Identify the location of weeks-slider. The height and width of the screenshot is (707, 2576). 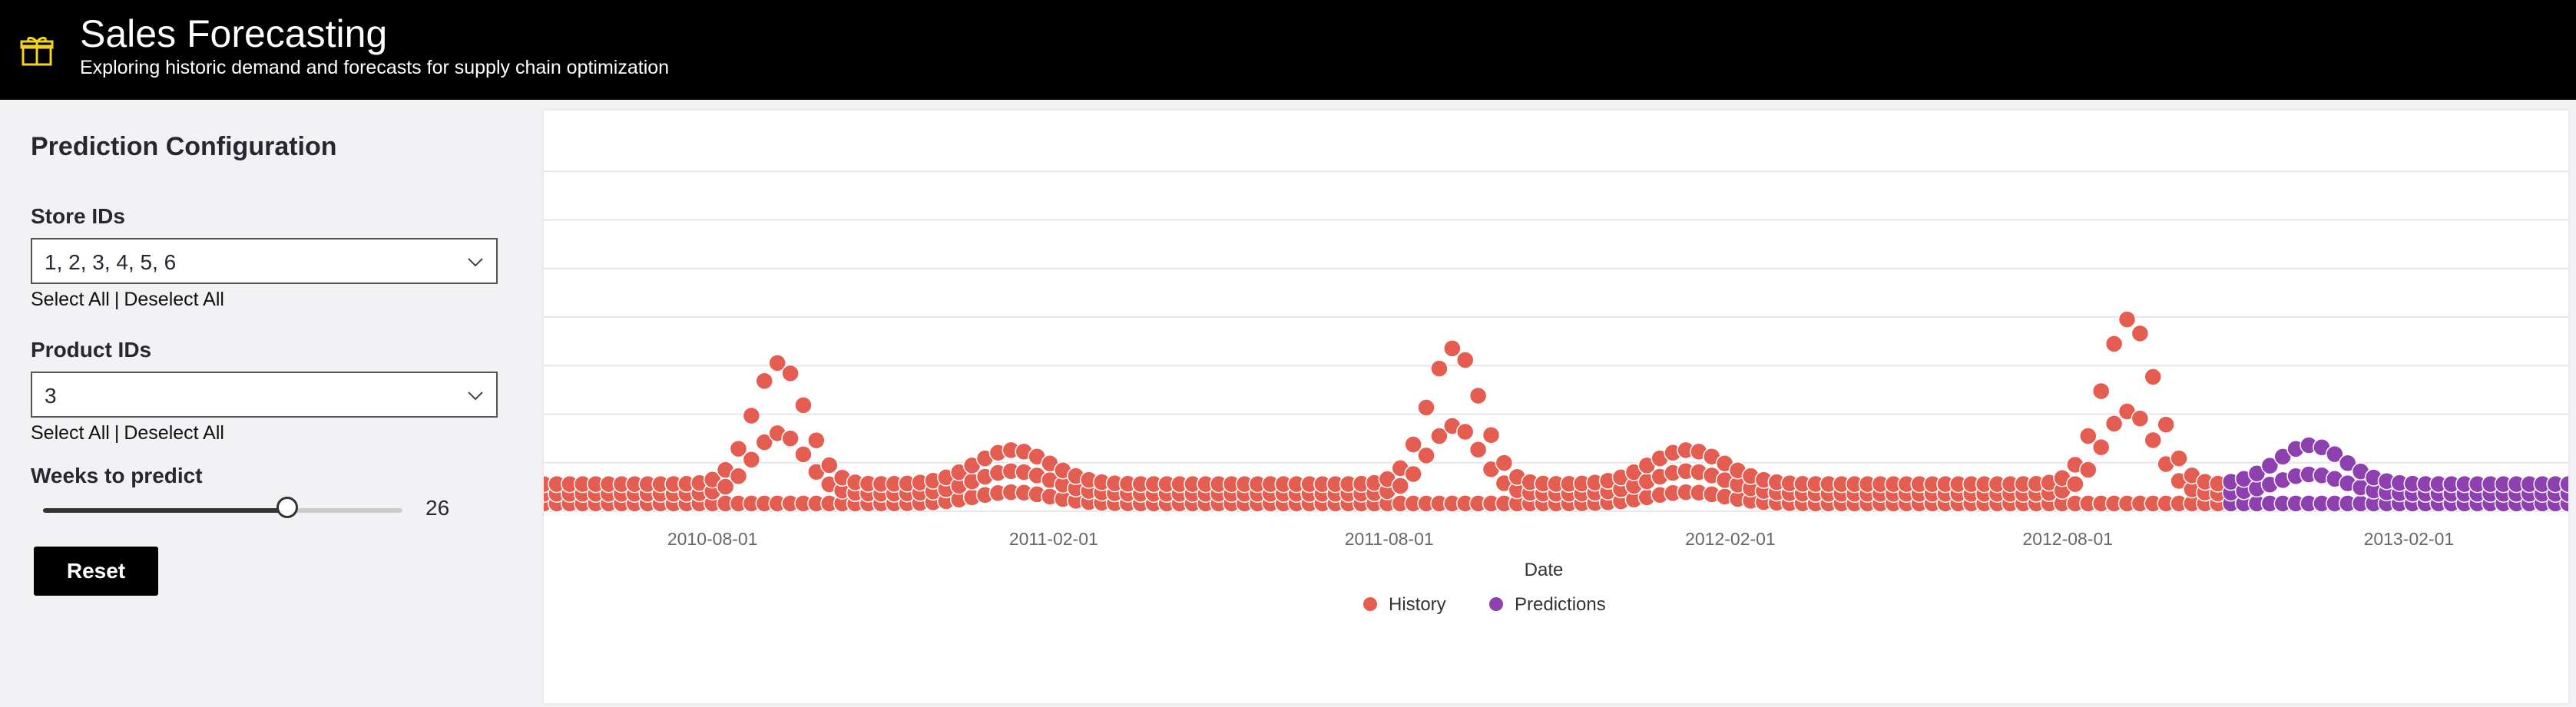
(222, 507).